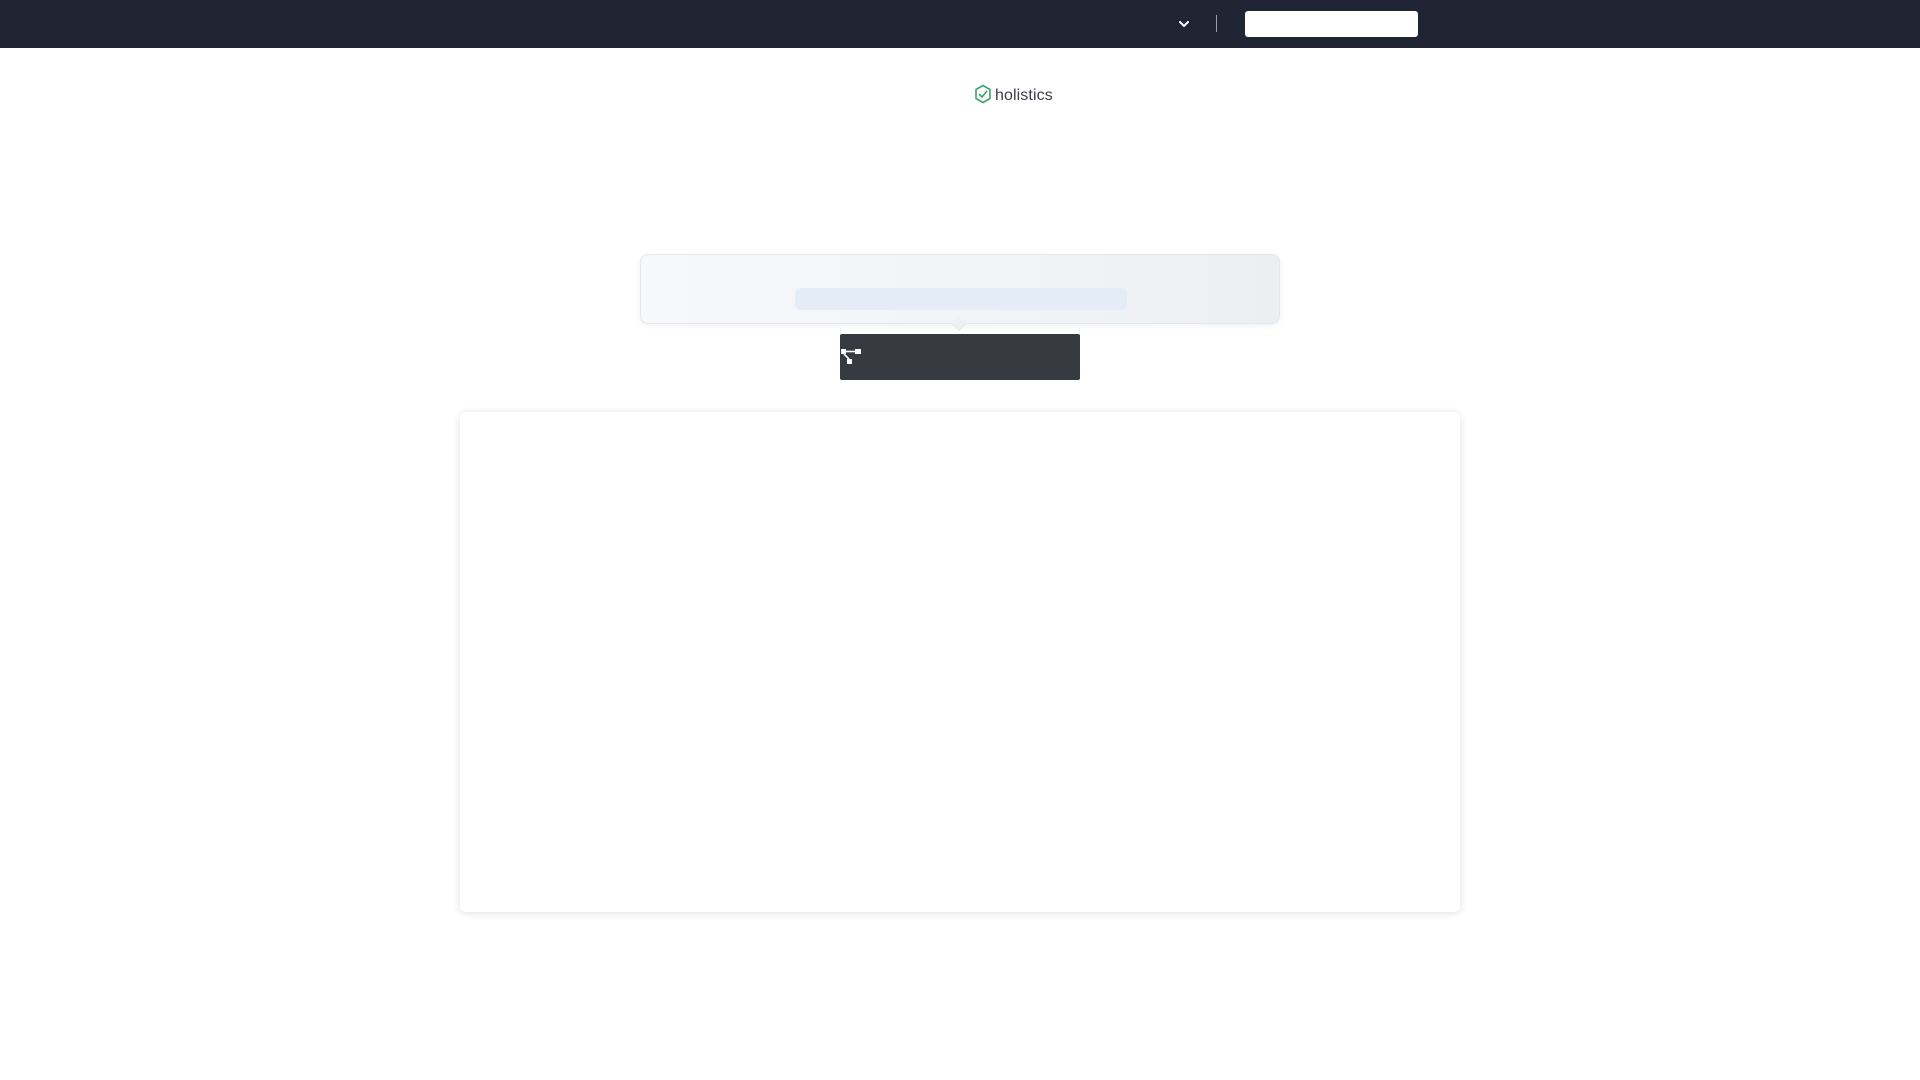 Image resolution: width=1920 pixels, height=1080 pixels. I want to click on hexagon-check-icon, so click(983, 96).